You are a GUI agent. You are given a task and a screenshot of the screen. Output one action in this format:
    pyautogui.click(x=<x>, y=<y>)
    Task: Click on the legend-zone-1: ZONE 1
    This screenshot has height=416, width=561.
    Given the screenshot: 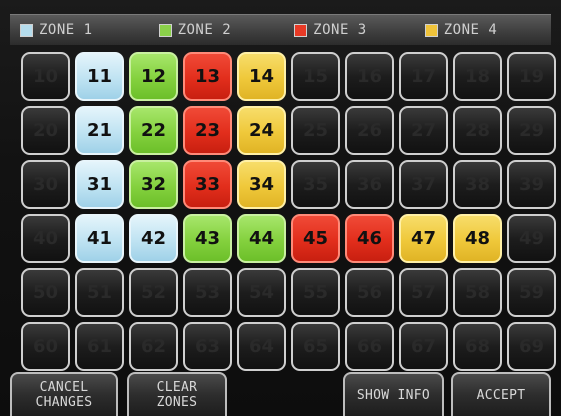 What is the action you would take?
    pyautogui.click(x=56, y=30)
    